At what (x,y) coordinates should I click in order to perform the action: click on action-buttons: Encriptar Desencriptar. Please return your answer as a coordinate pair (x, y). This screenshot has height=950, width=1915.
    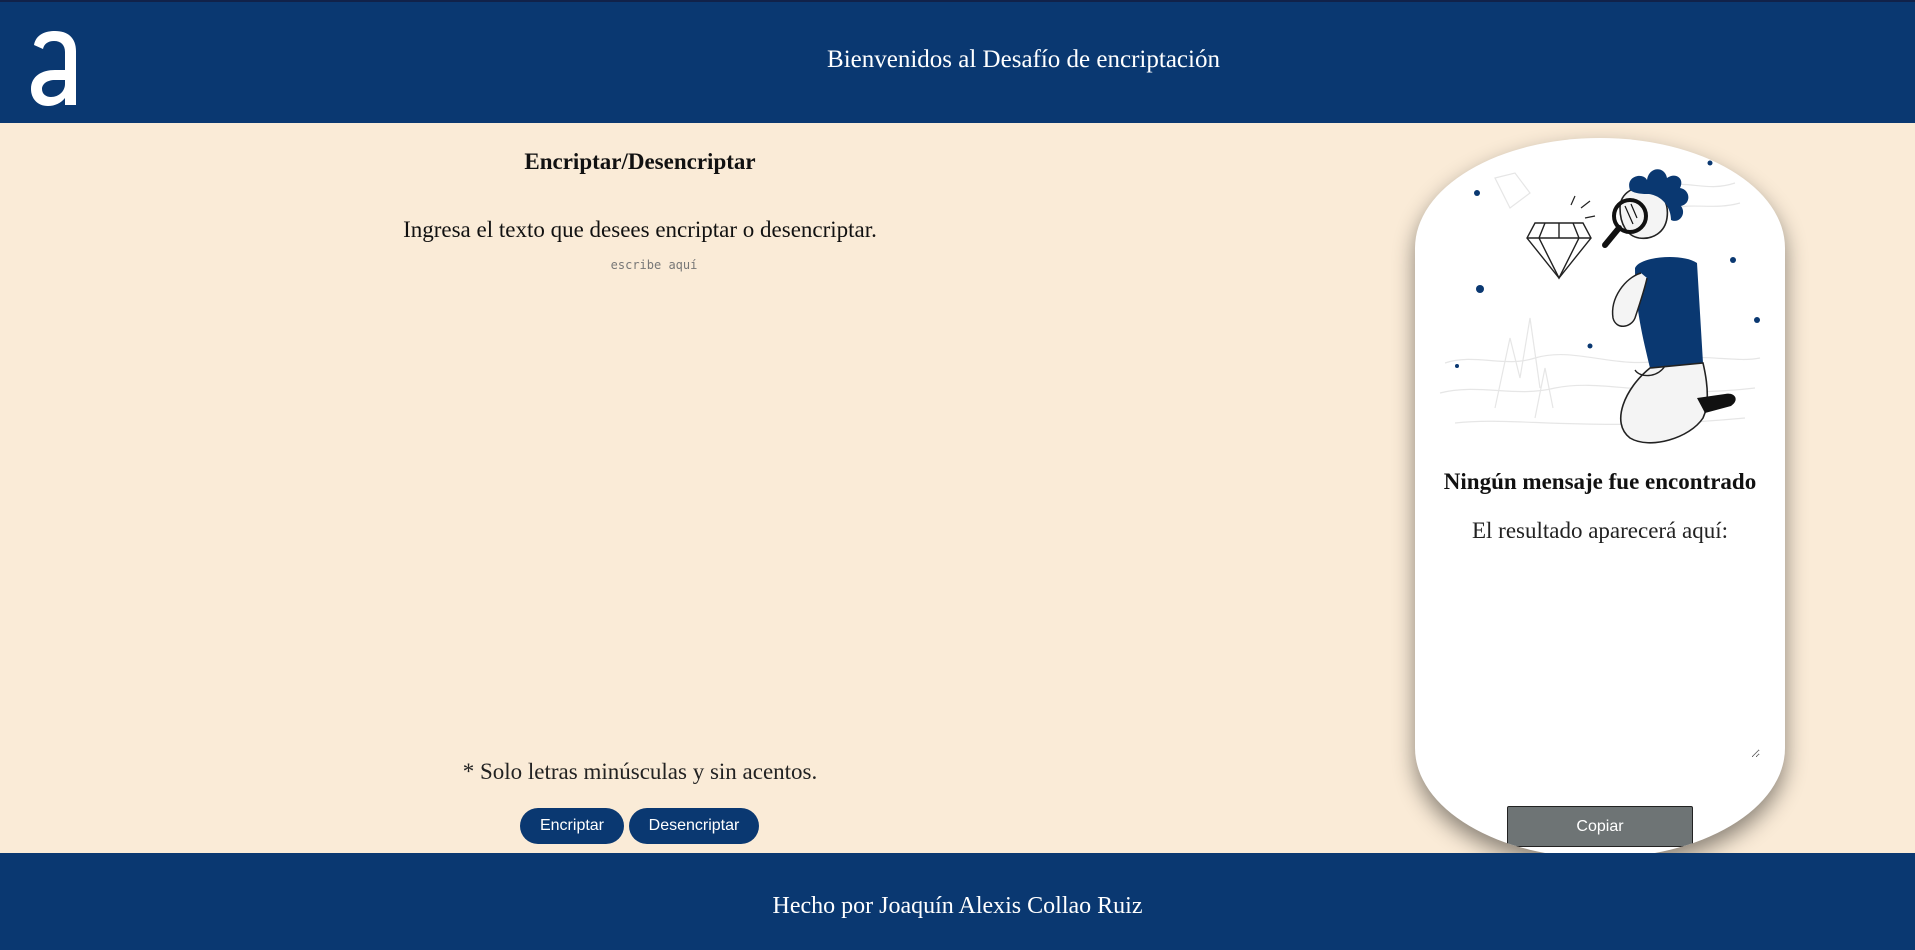
    Looking at the image, I should click on (639, 826).